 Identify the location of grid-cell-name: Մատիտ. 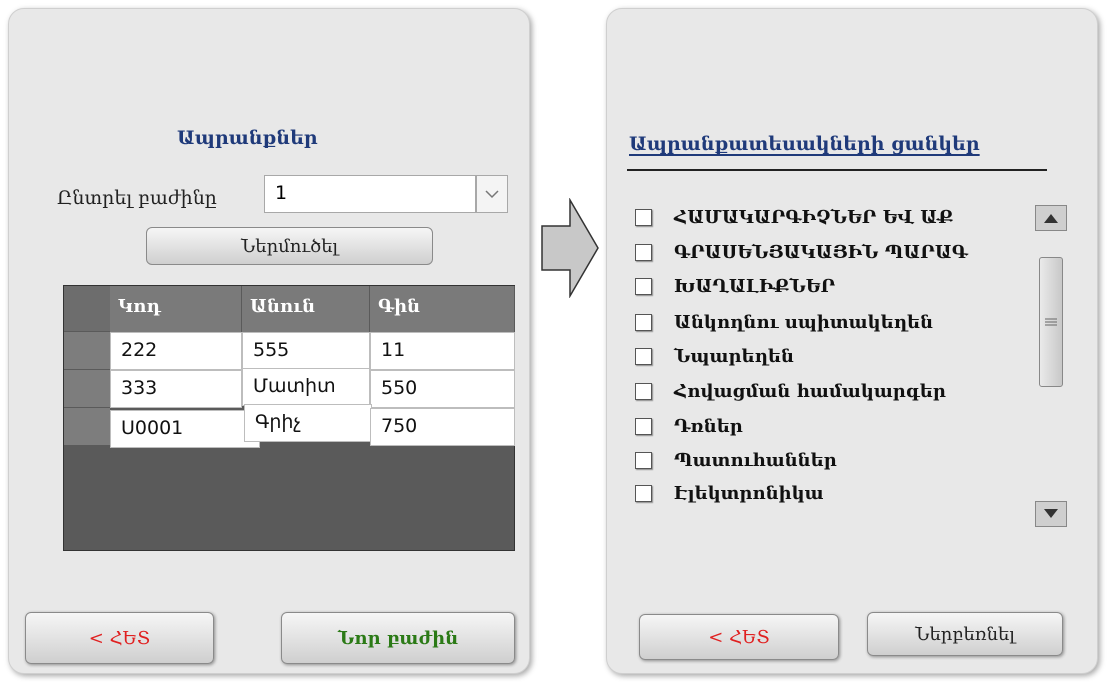
(306, 387).